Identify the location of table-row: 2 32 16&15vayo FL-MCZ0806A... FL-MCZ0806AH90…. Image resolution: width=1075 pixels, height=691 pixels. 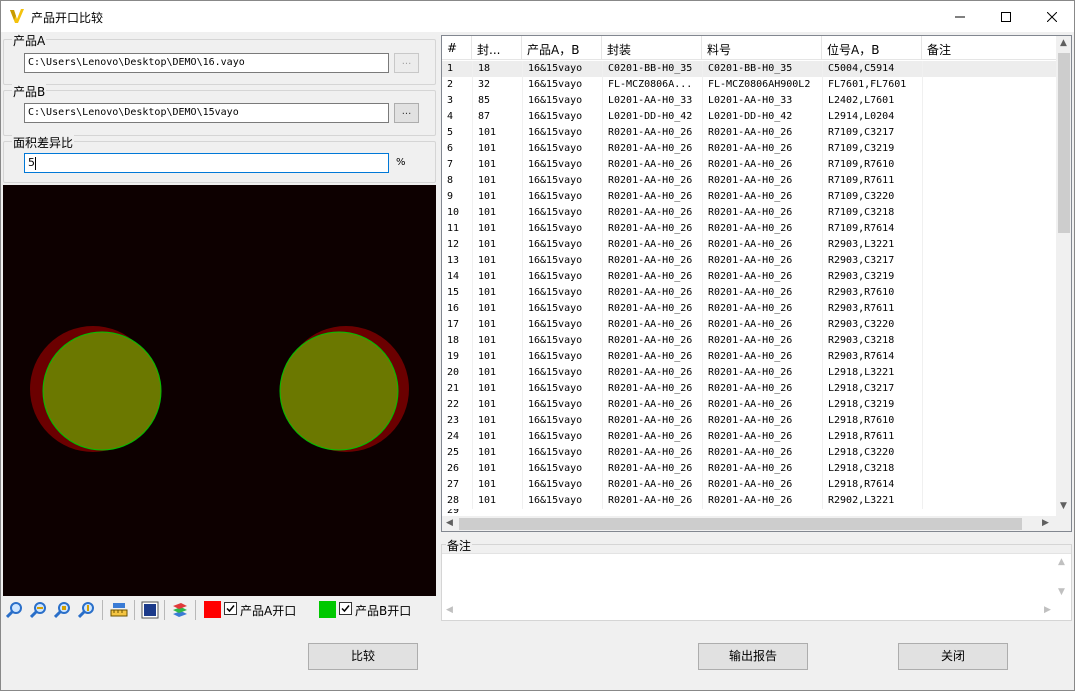
(749, 85).